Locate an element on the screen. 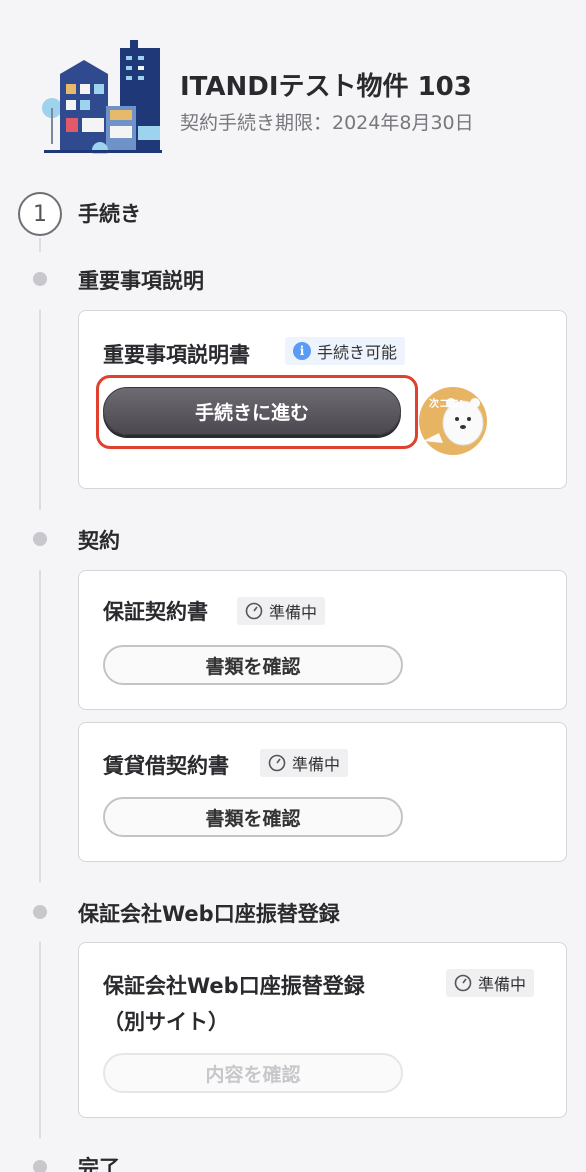 The image size is (586, 1172). section-title-complete: 完了 is located at coordinates (99, 1164).